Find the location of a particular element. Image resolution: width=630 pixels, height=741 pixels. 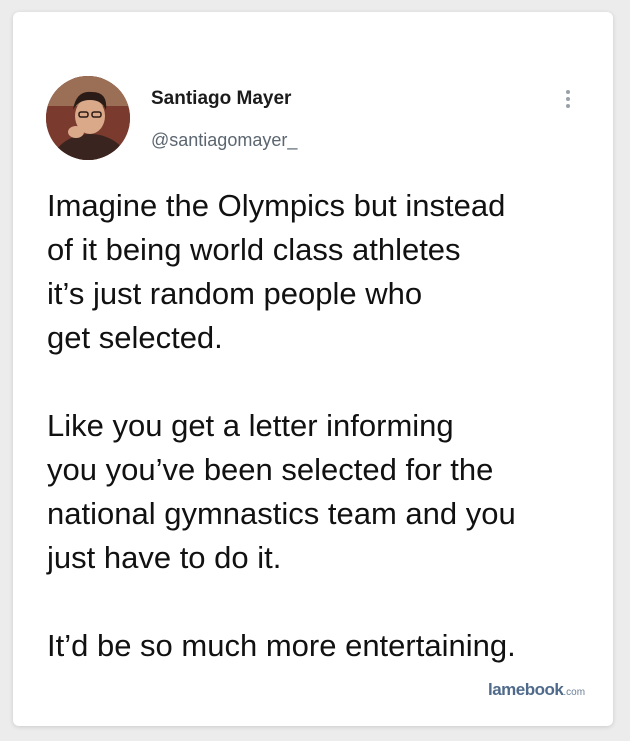

tweet-line: national gymnastics team and you is located at coordinates (281, 513).